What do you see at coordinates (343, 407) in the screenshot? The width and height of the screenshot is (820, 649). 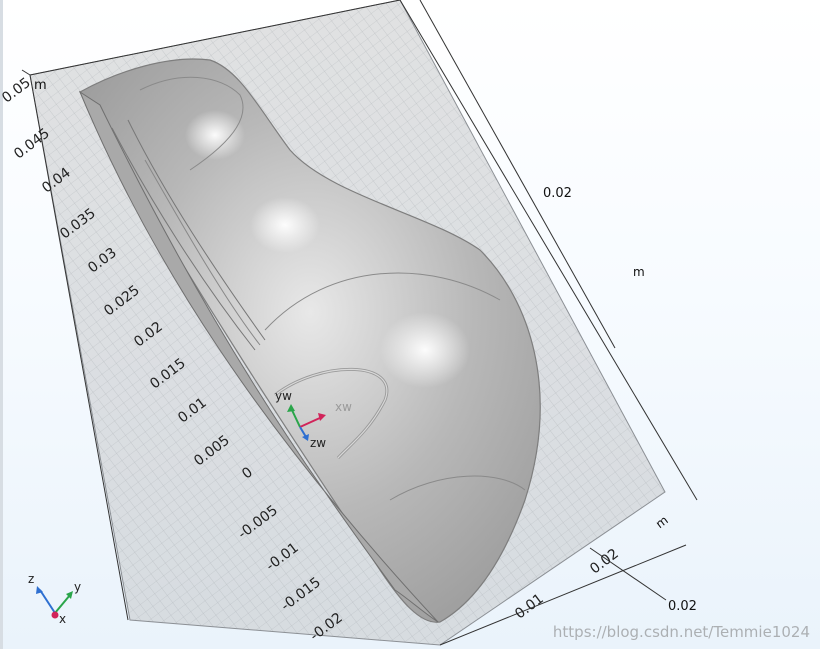 I see `workplane-x-label: xw` at bounding box center [343, 407].